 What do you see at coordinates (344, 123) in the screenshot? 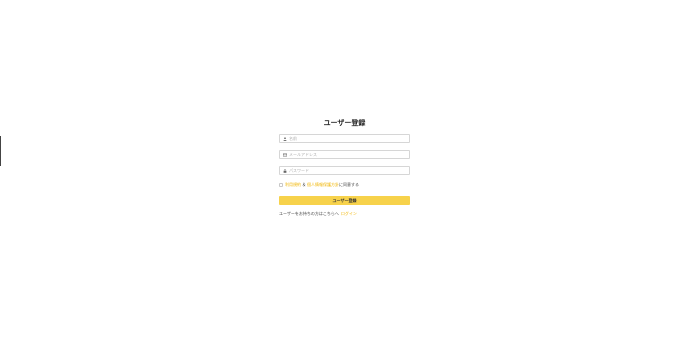
I see `page-title: ユーザー登録` at bounding box center [344, 123].